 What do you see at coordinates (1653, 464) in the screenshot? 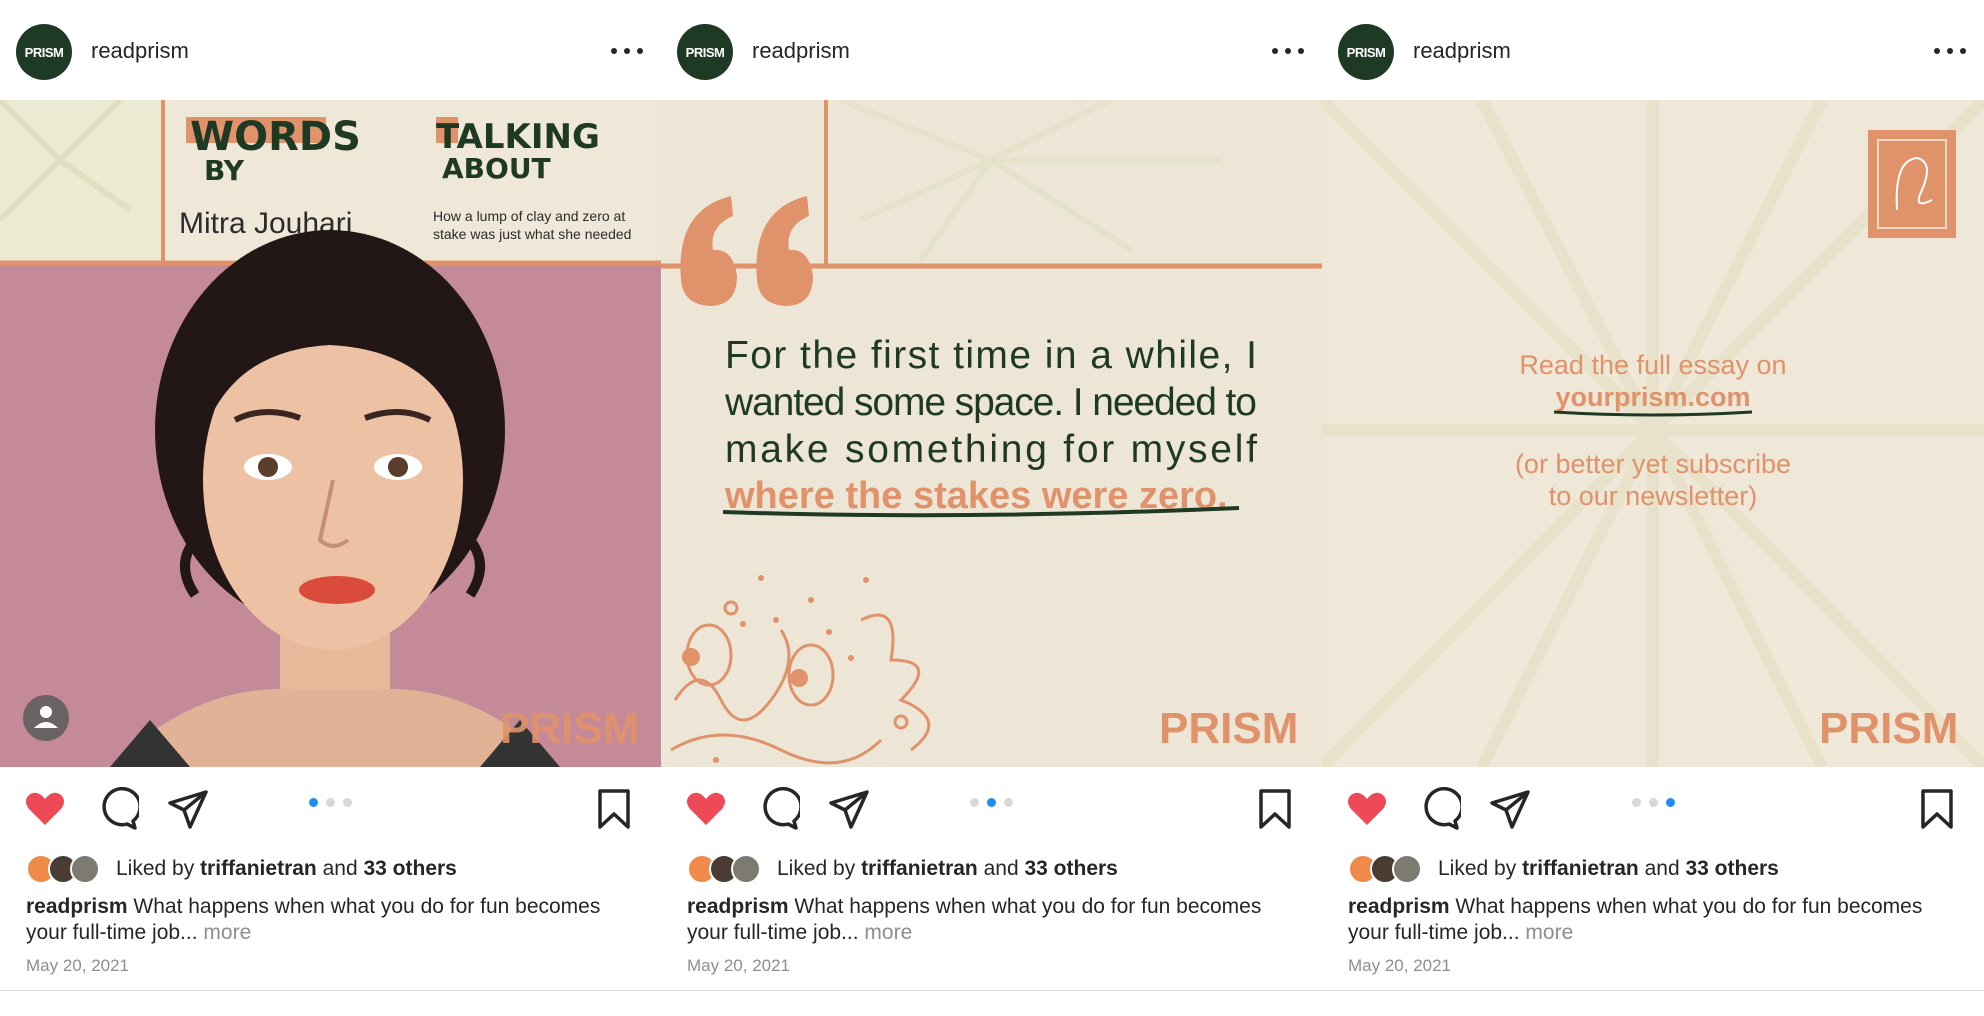
I see `cta-line-3: (or better yet subscribe` at bounding box center [1653, 464].